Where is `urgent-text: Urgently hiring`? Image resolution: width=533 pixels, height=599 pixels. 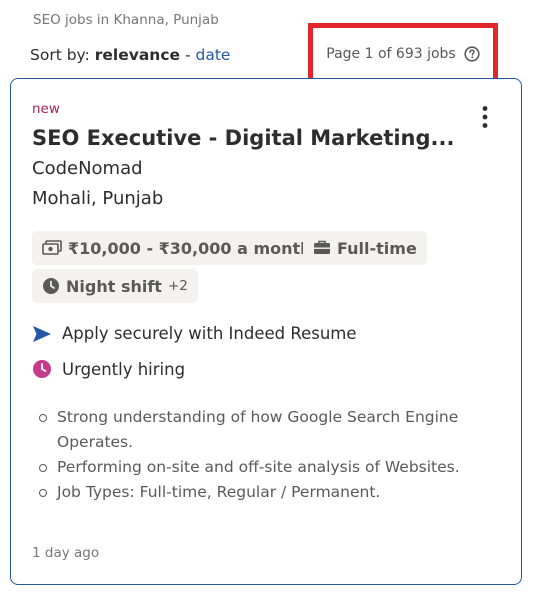
urgent-text: Urgently hiring is located at coordinates (124, 369).